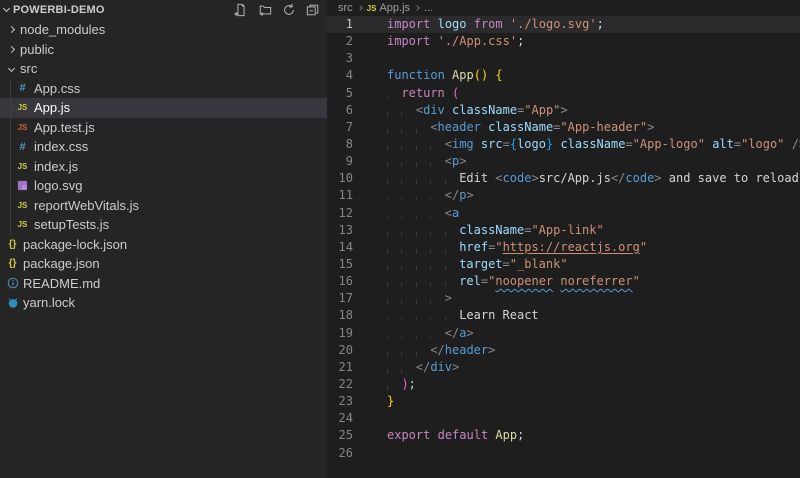 The height and width of the screenshot is (478, 800). I want to click on line-number: 19, so click(343, 333).